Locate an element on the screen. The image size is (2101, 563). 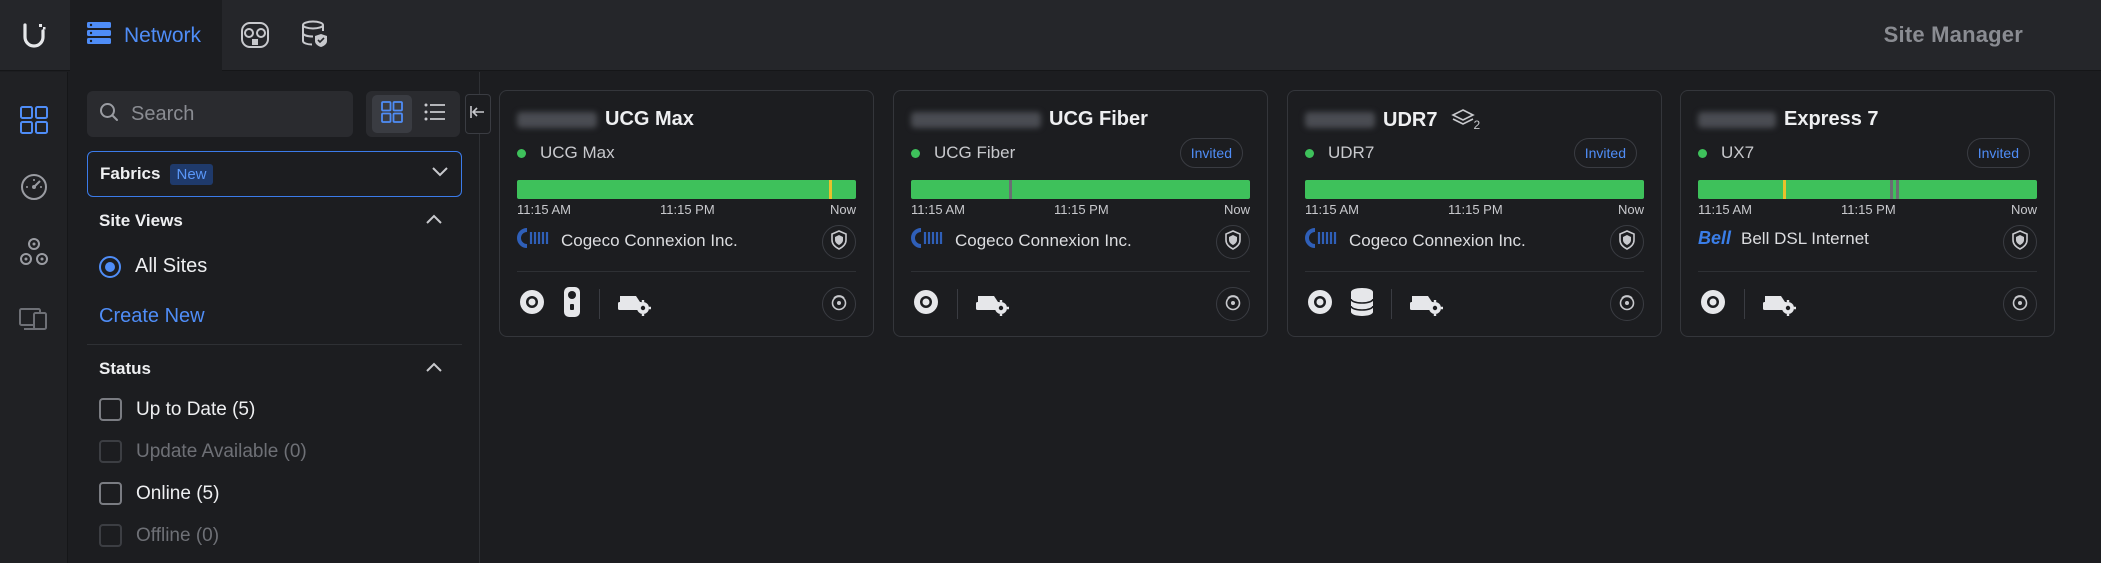
collapse-left-icon is located at coordinates (478, 114).